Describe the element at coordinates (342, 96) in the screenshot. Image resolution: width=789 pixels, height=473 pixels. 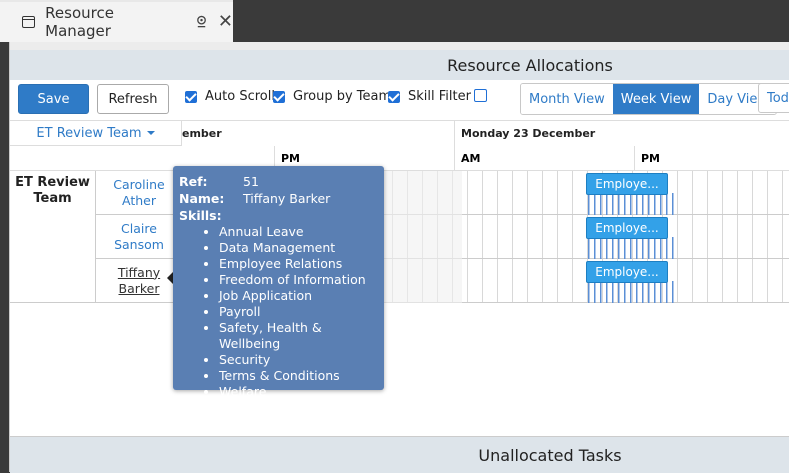
I see `group-by-team-label: Group by Team` at that location.